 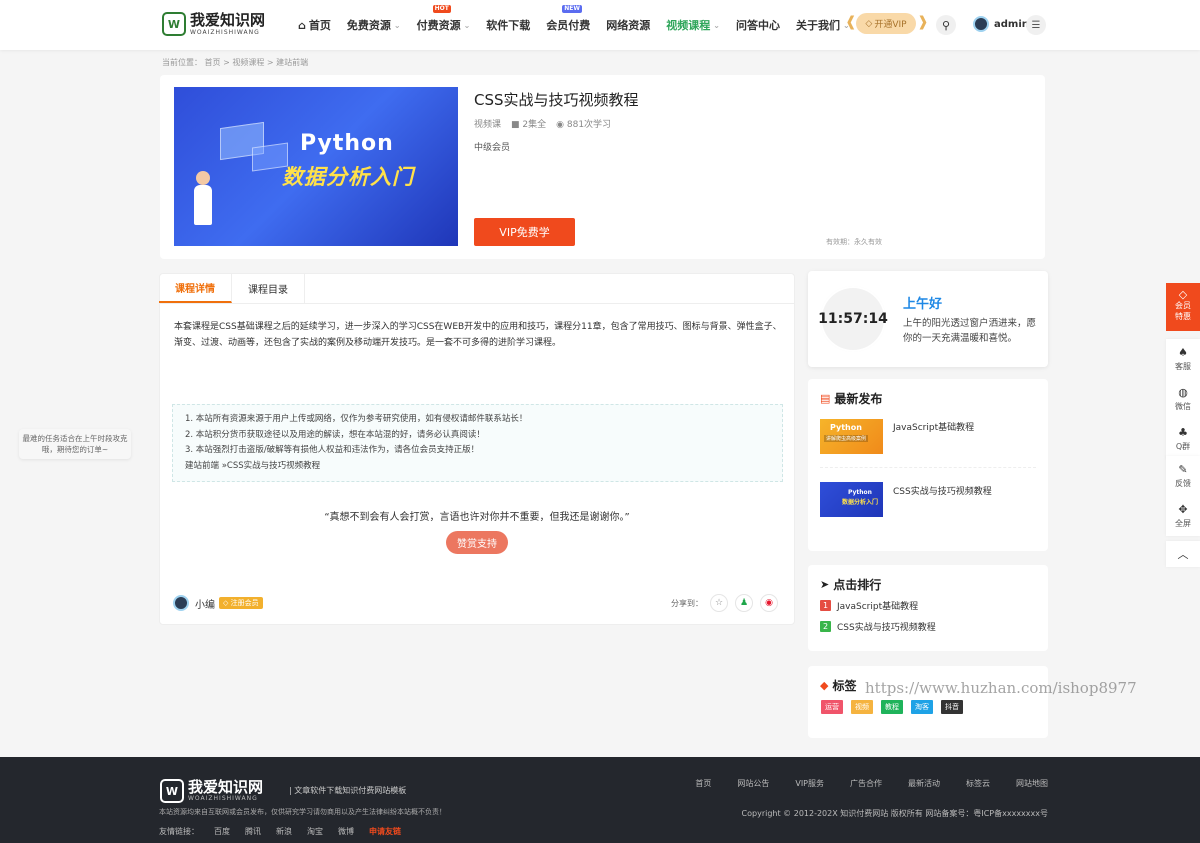 I want to click on friend-link: 新浪, so click(x=284, y=831).